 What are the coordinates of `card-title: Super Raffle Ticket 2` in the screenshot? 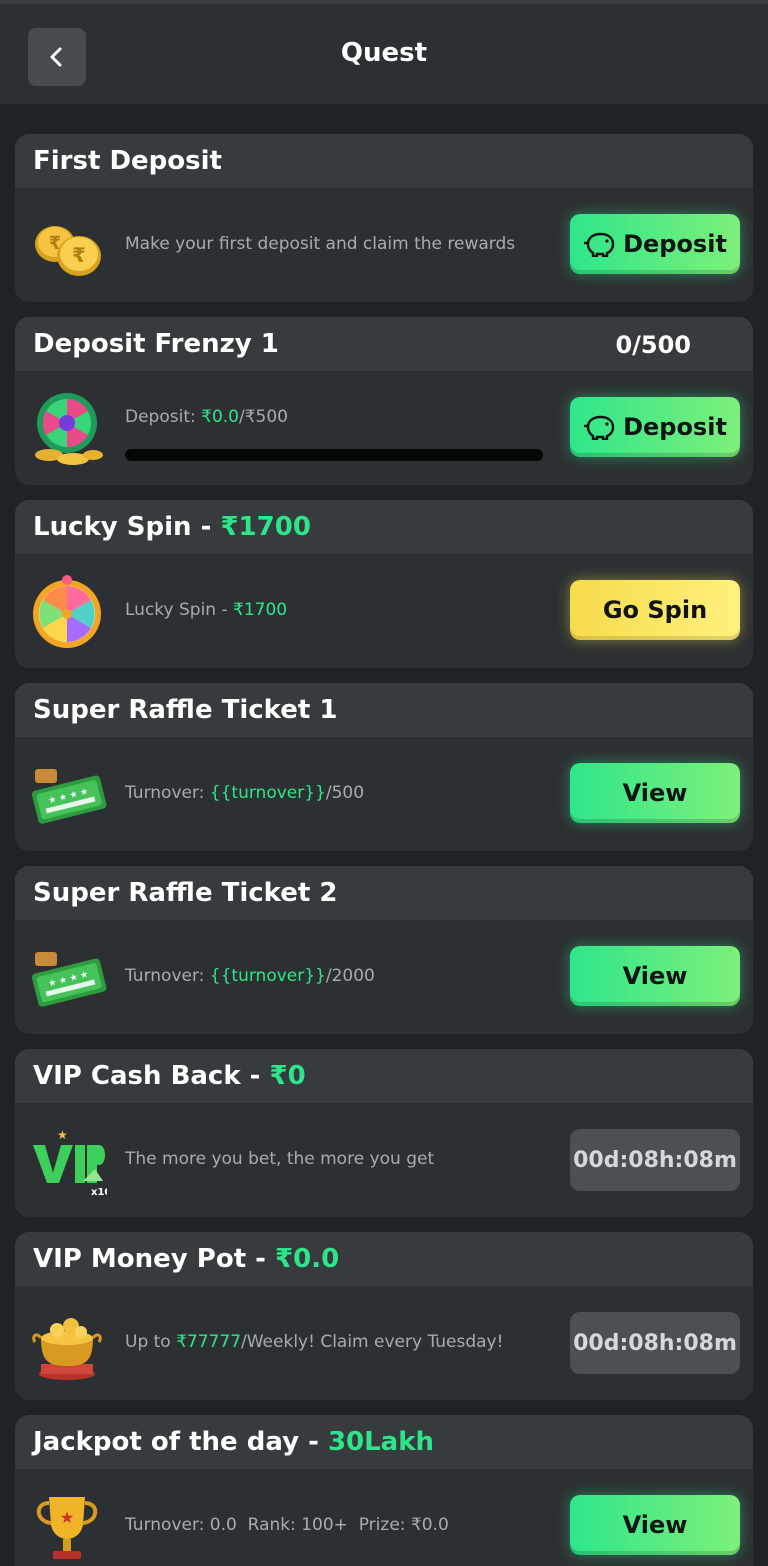 It's located at (384, 893).